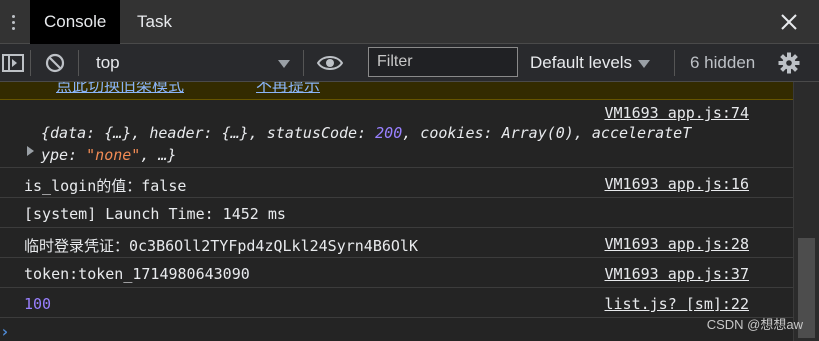 Image resolution: width=819 pixels, height=341 pixels. Describe the element at coordinates (396, 91) in the screenshot. I see `warning-message: 点此切换旧架模式 不再提示` at that location.